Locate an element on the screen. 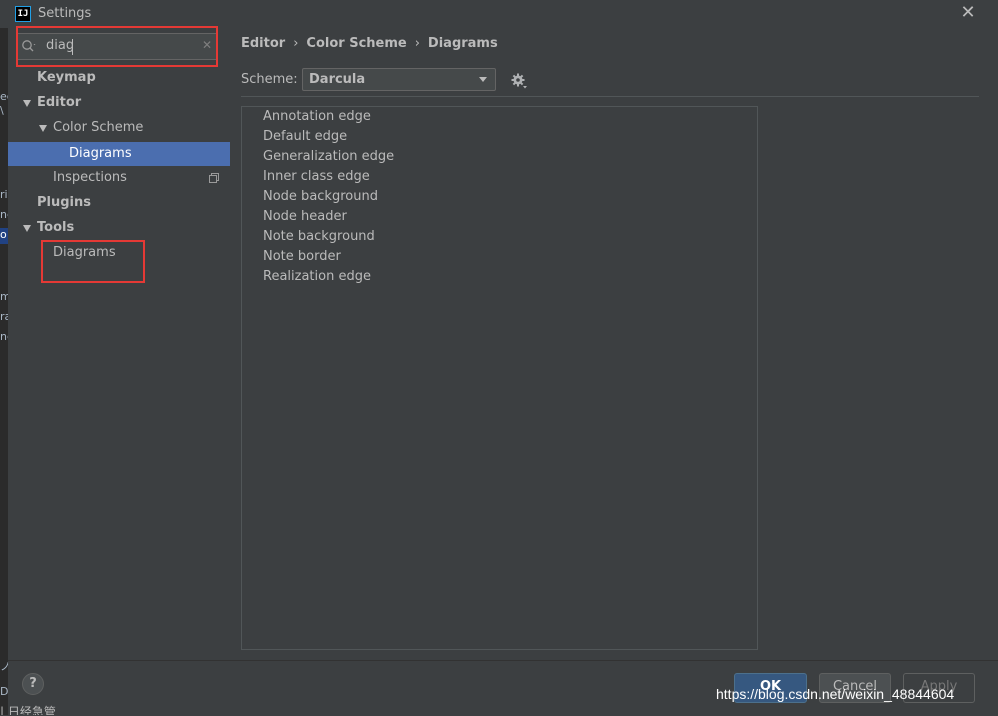 The height and width of the screenshot is (716, 998). ide-text-fragment: \ is located at coordinates (2, 110).